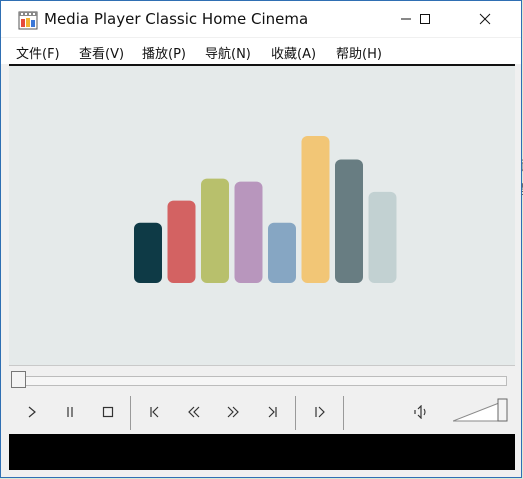 The image size is (523, 479). I want to click on menu-help: 帮助(H), so click(359, 52).